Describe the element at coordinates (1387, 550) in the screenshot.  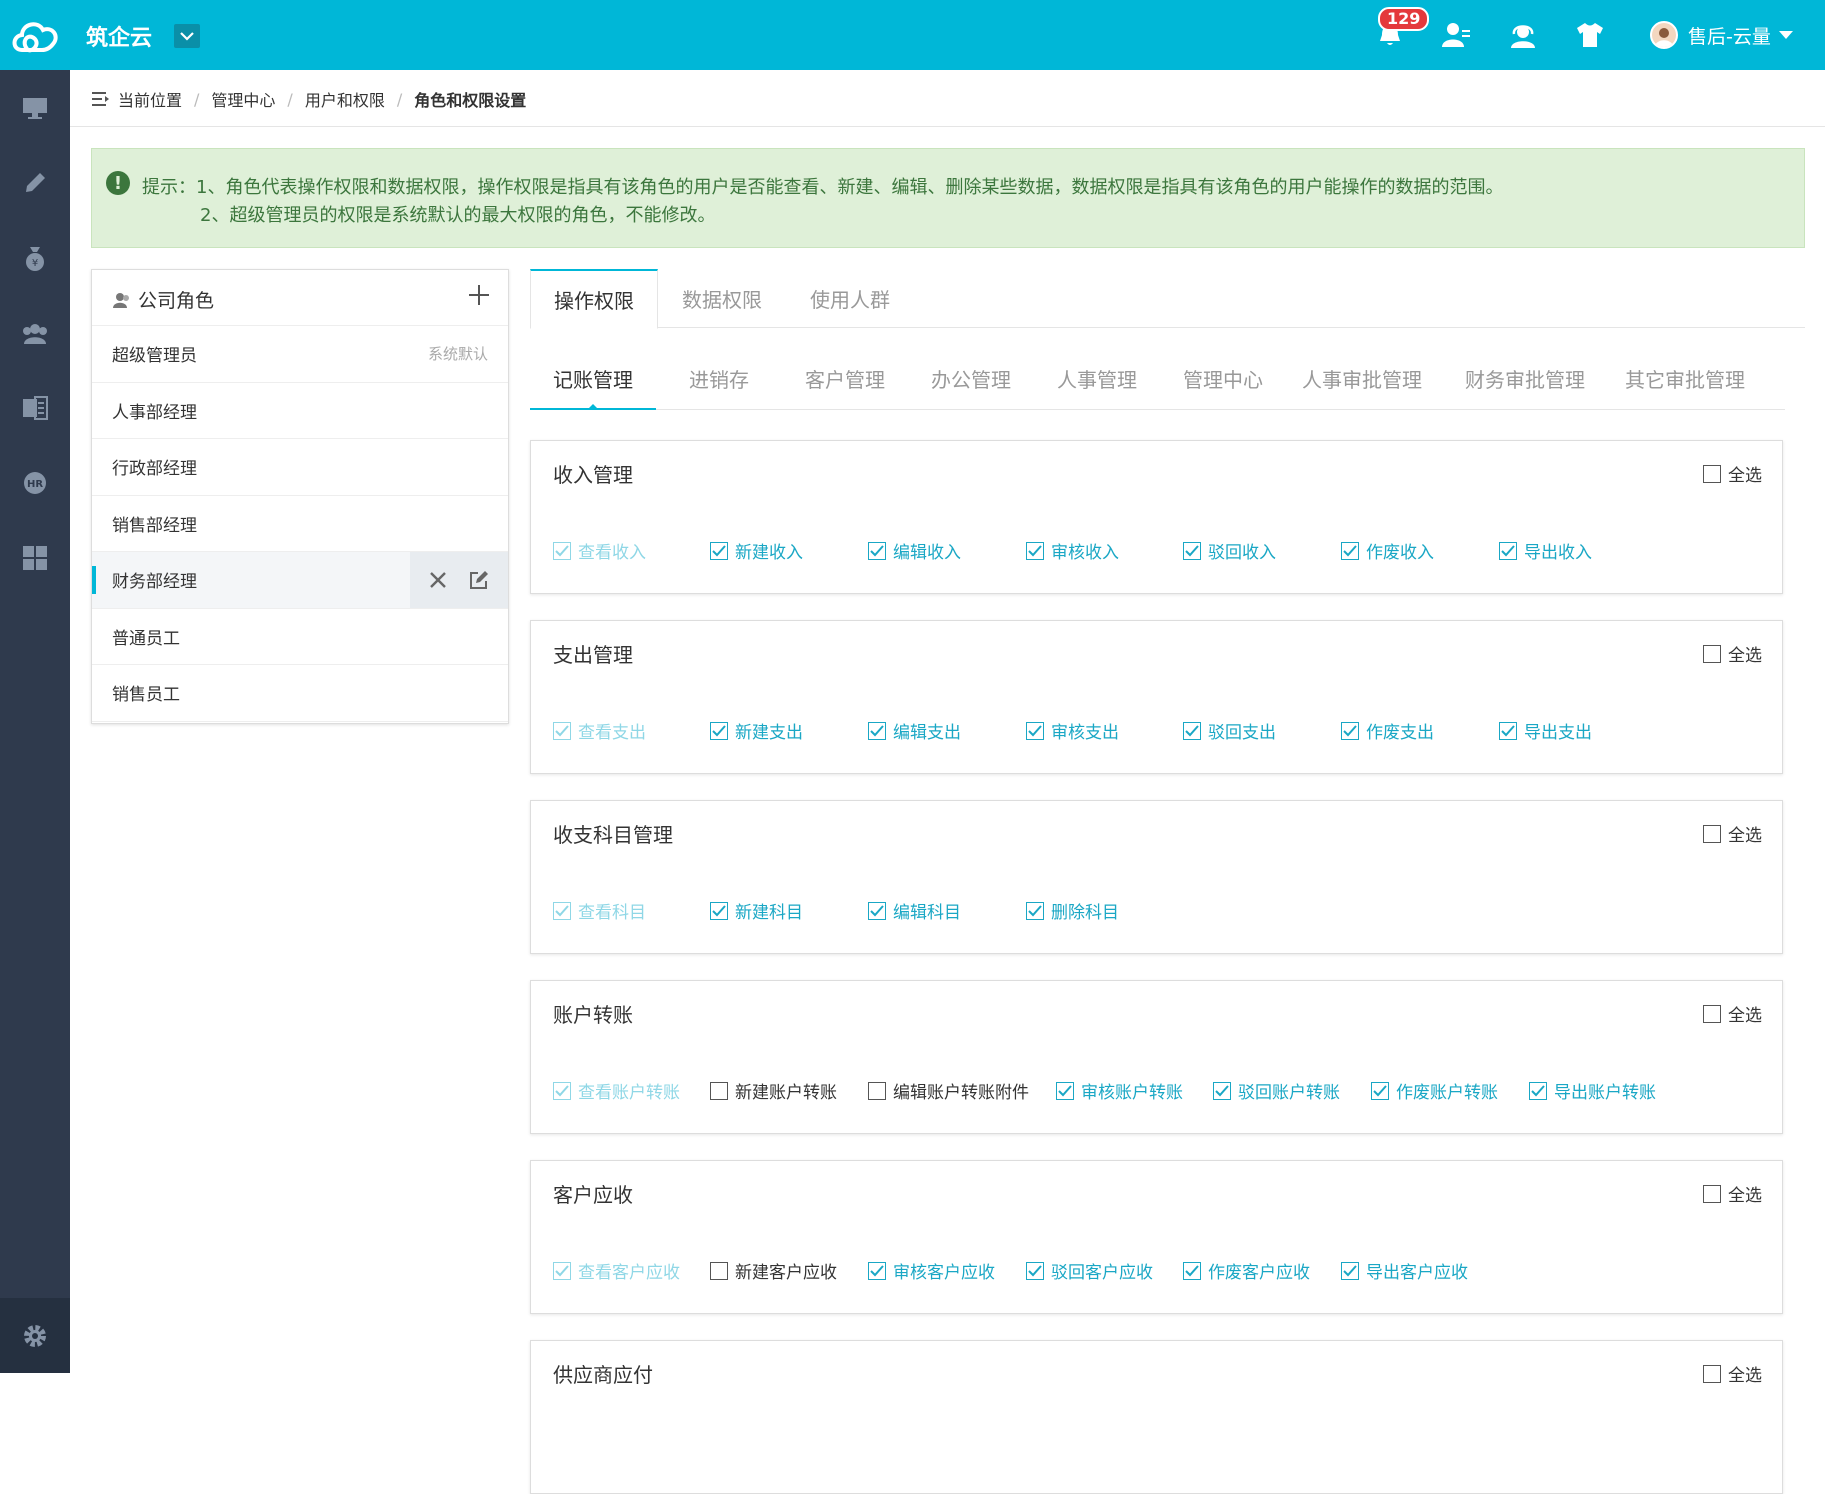
I see `permission-checkbox: 作废收入` at that location.